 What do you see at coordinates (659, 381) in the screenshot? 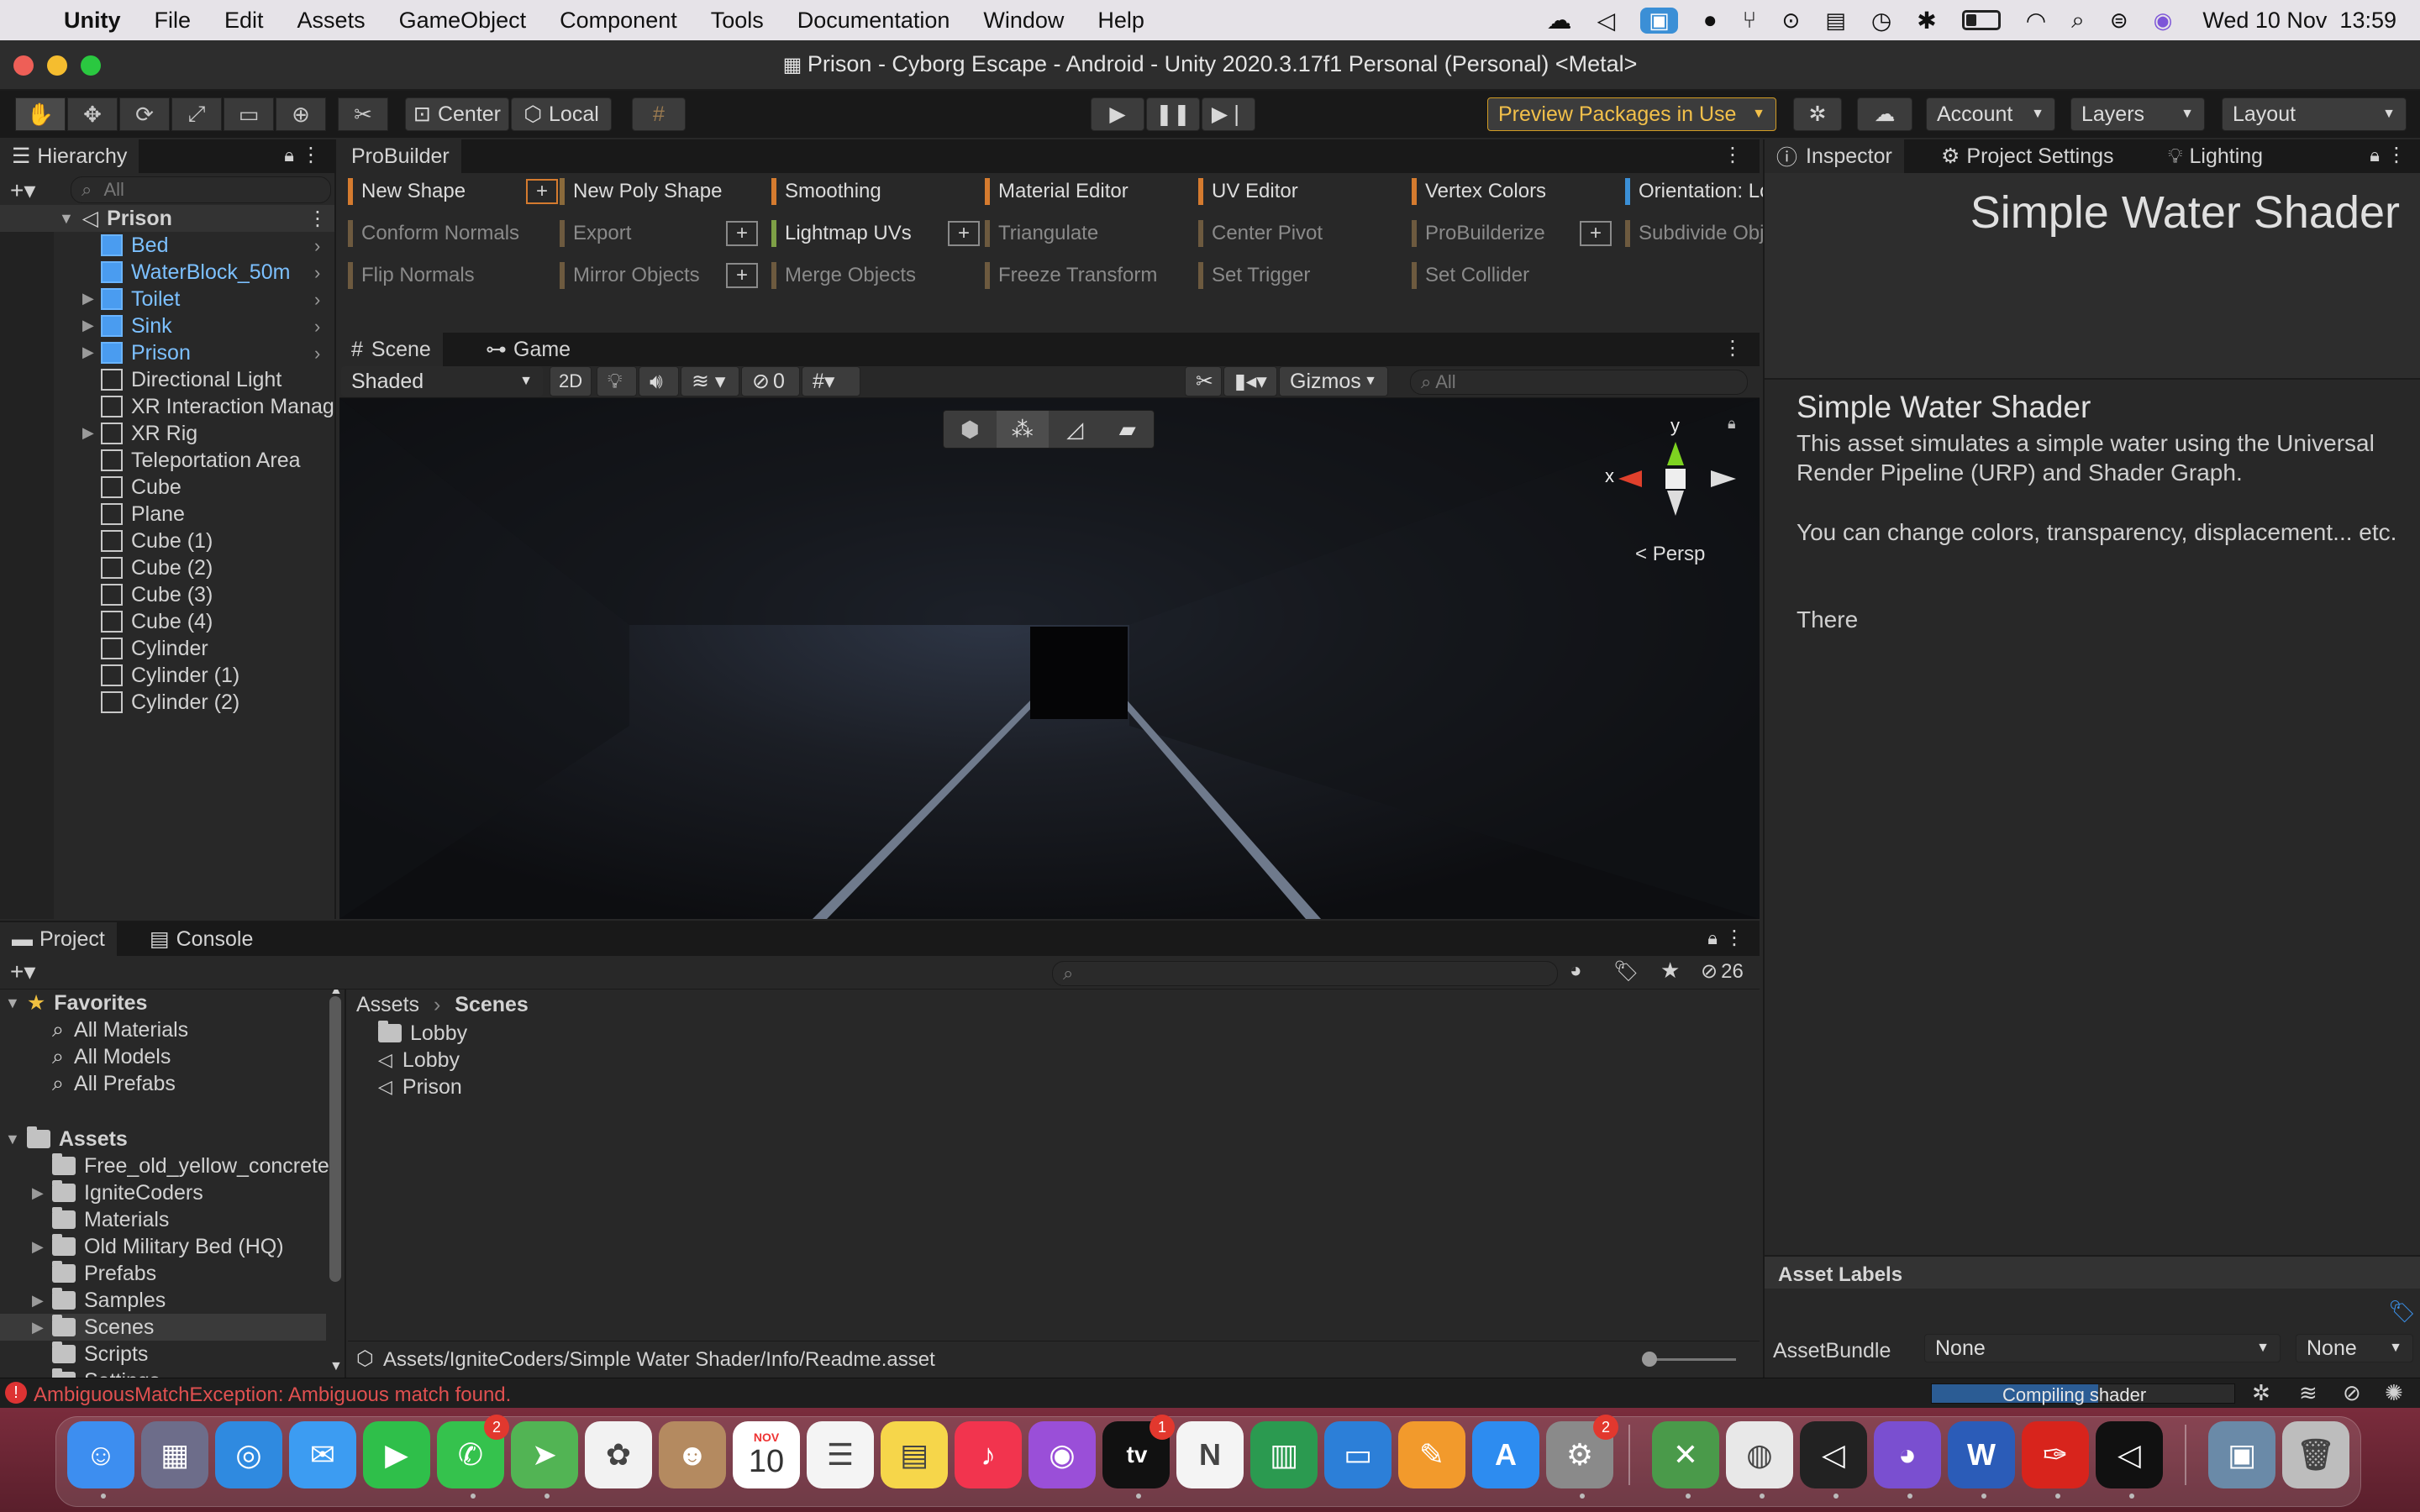
I see `audio-toggle-icon: 🔊︎` at bounding box center [659, 381].